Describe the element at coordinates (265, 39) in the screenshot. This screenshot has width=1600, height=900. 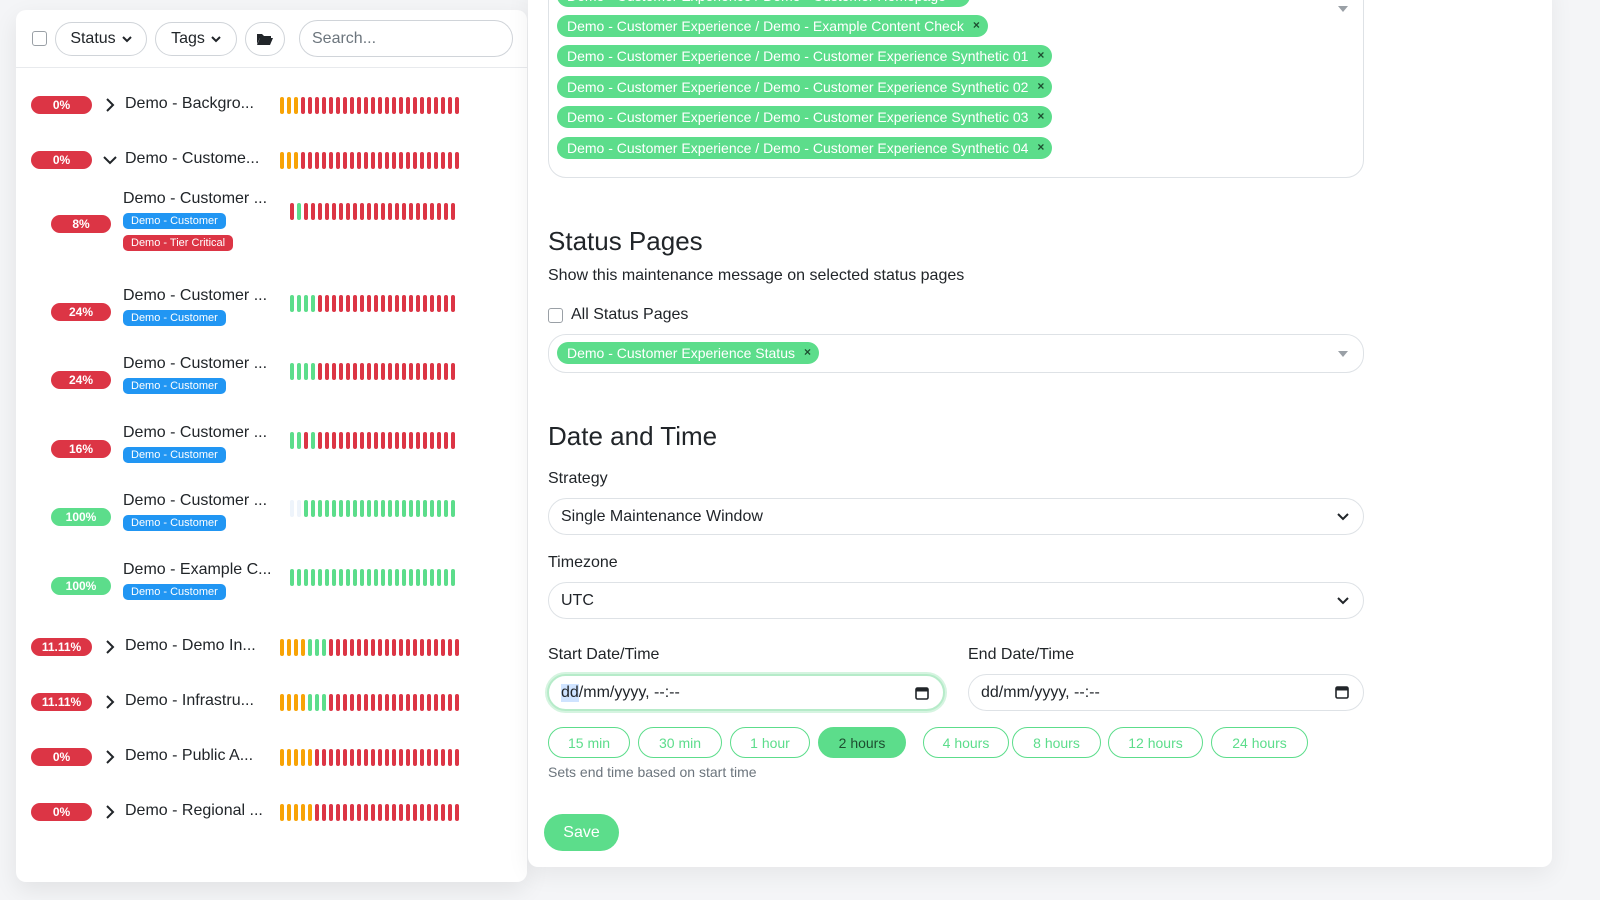
I see `folder-toggle-button` at that location.